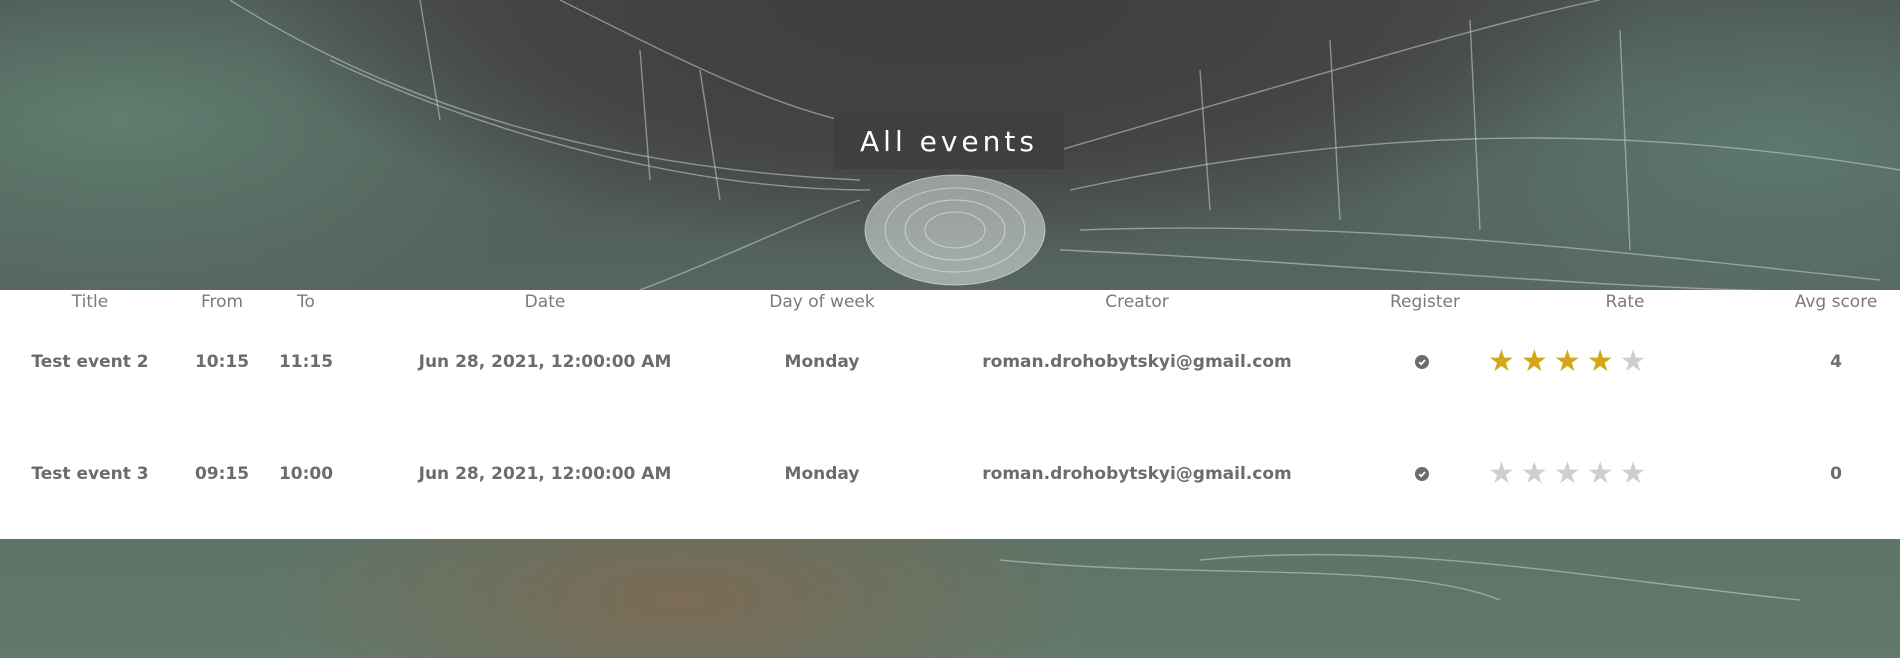 Image resolution: width=1900 pixels, height=658 pixels. What do you see at coordinates (90, 474) in the screenshot?
I see `event-title: Test event 3` at bounding box center [90, 474].